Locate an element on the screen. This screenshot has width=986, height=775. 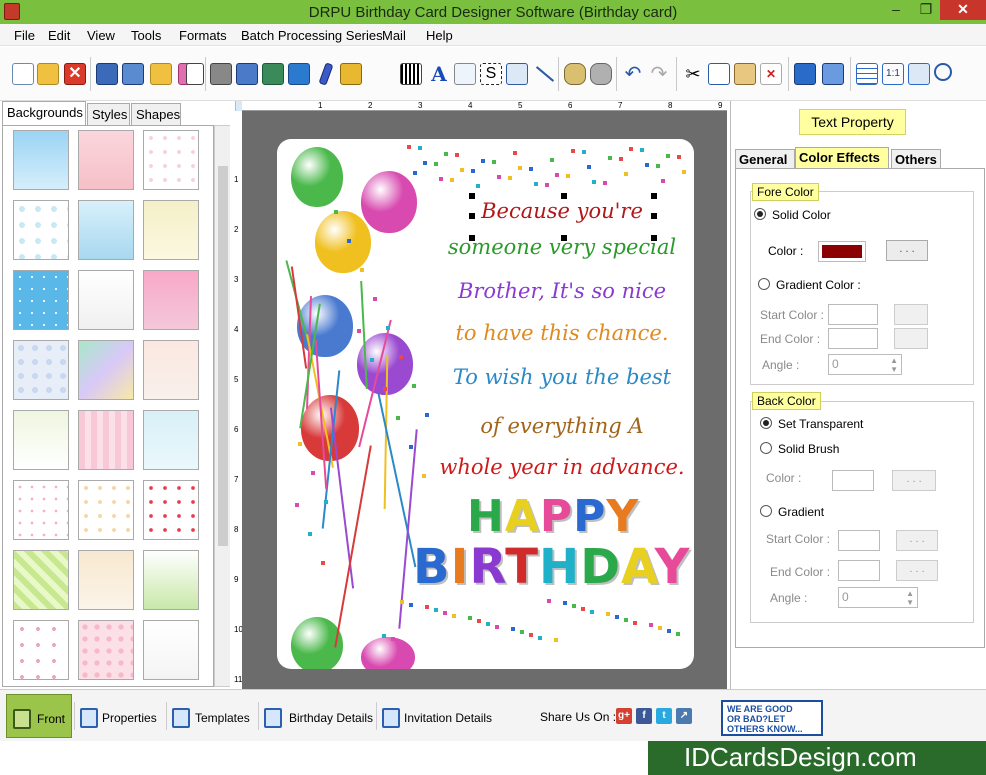
tab-others: Others is located at coordinates (916, 159).